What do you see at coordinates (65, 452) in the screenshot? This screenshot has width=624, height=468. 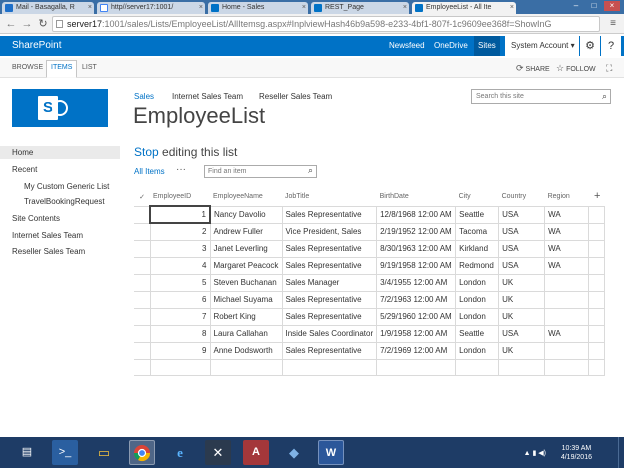 I see `powershell-icon: >_` at bounding box center [65, 452].